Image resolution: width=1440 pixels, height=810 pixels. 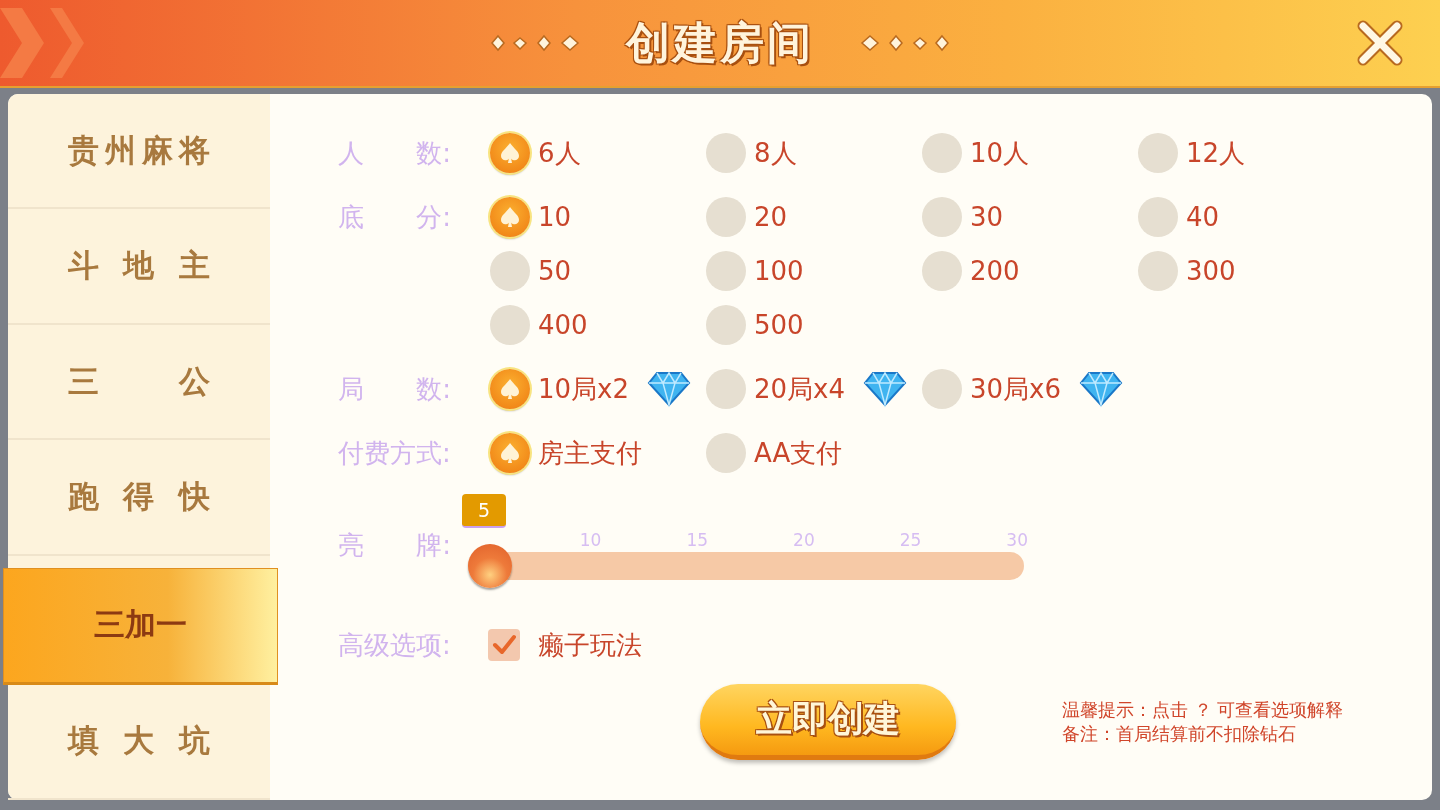 What do you see at coordinates (598, 453) in the screenshot?
I see `radio-option: 房主支付` at bounding box center [598, 453].